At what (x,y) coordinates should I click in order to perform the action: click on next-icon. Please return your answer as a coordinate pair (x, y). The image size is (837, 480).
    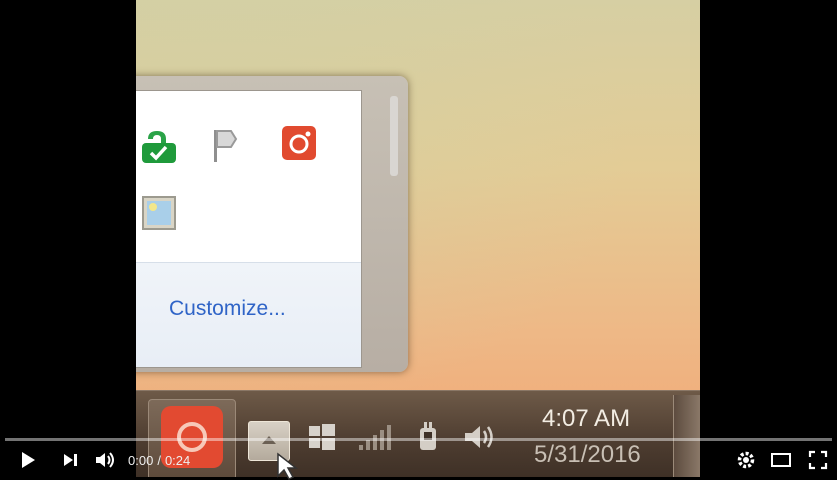
    Looking at the image, I should click on (70, 460).